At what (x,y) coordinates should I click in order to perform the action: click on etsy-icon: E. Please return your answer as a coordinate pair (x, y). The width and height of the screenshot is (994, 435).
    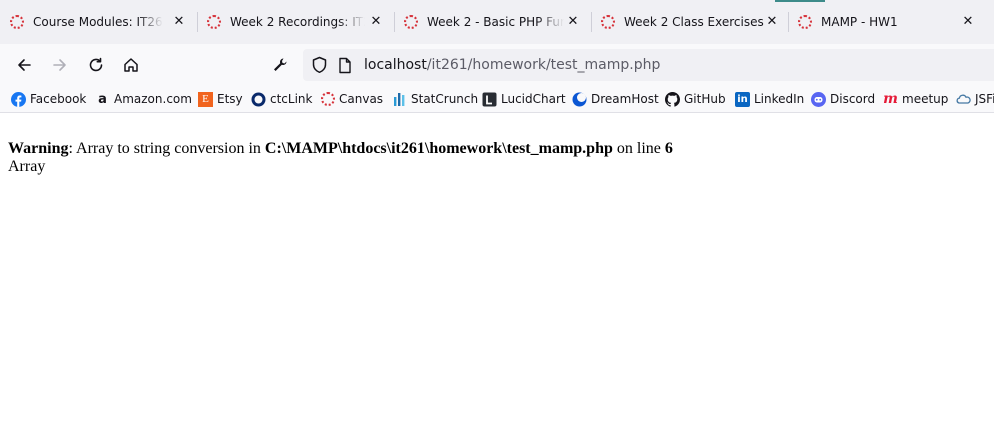
    Looking at the image, I should click on (205, 99).